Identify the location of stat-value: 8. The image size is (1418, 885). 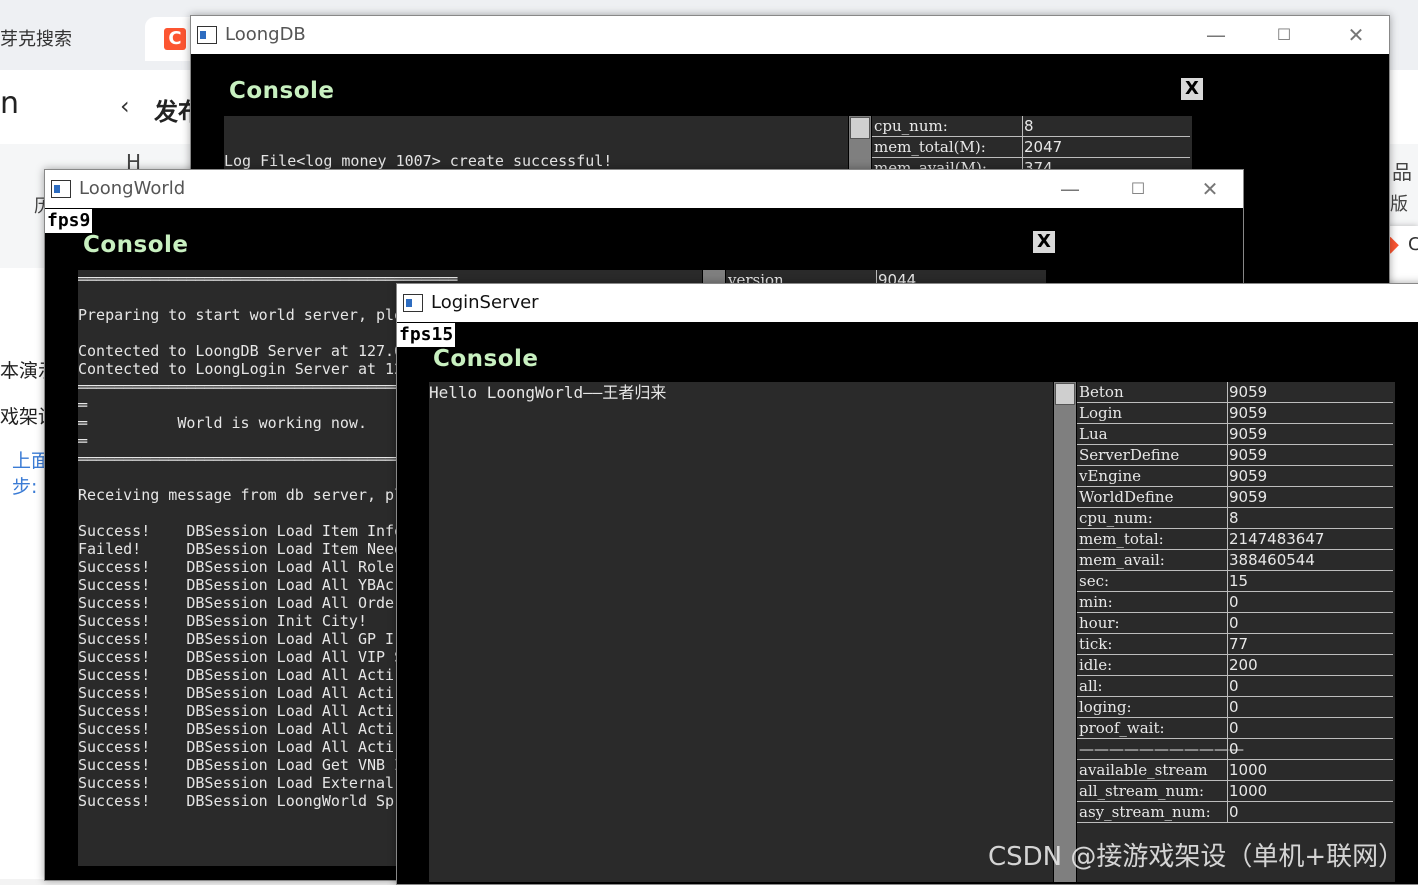
(1234, 518).